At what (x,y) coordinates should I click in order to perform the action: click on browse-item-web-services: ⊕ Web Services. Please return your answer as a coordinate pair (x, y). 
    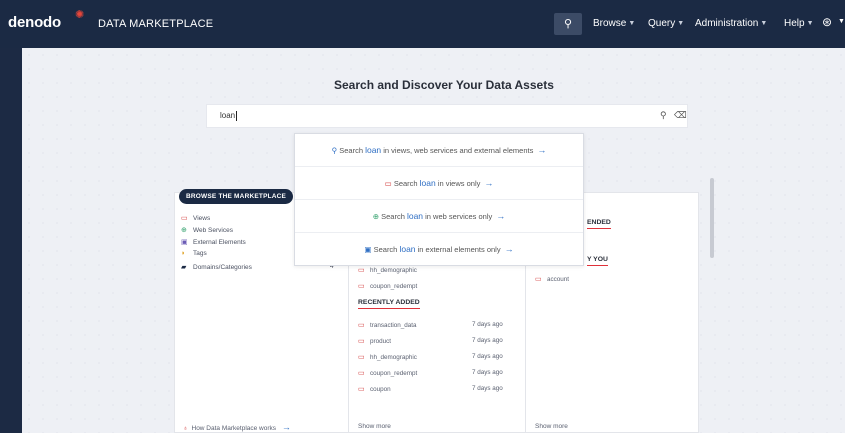
    Looking at the image, I should click on (207, 230).